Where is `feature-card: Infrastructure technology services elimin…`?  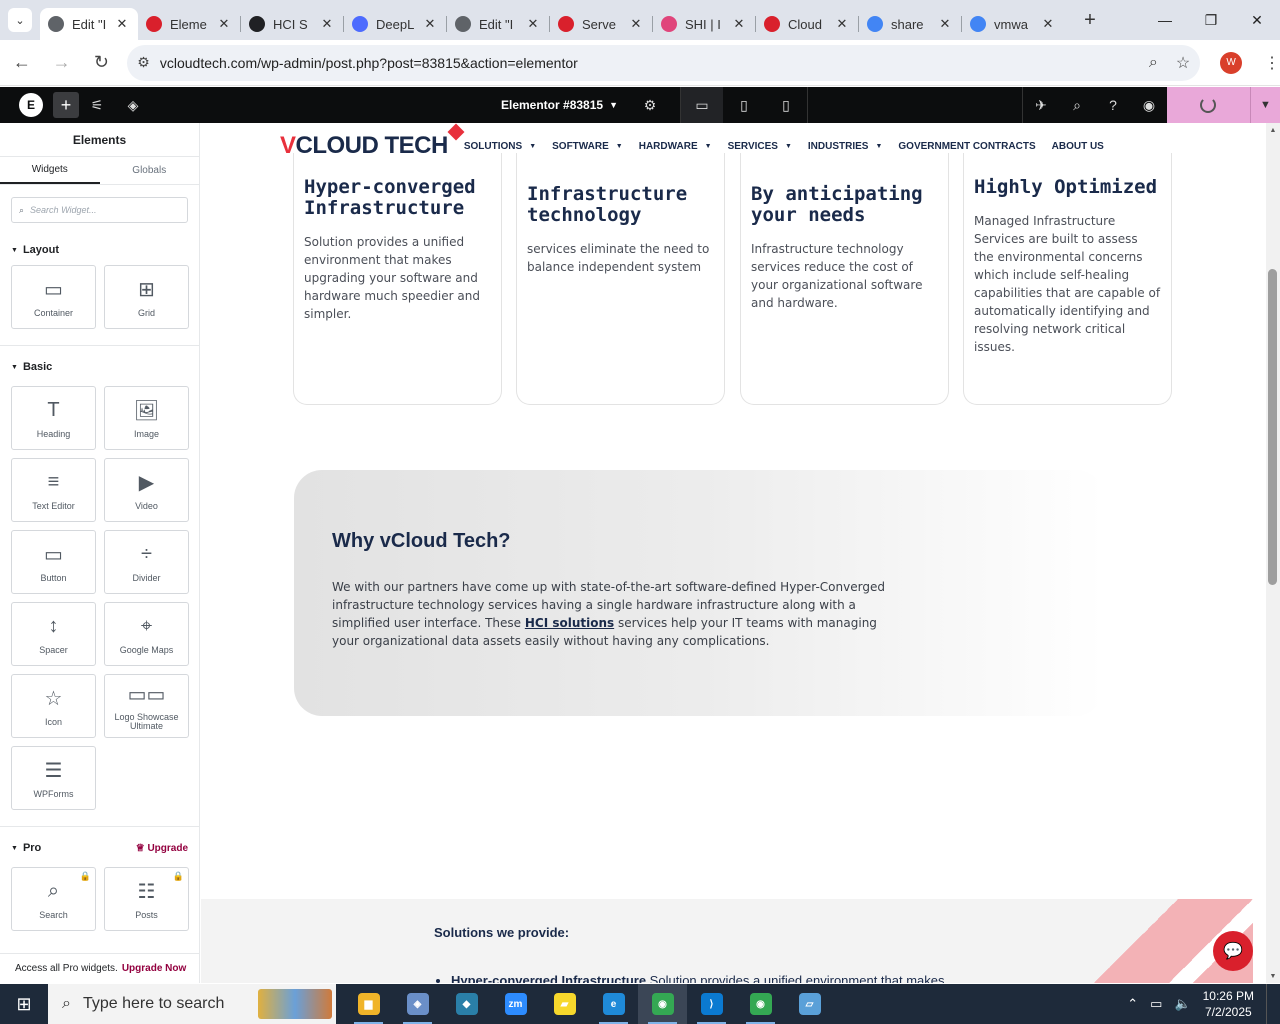 feature-card: Infrastructure technology services elimin… is located at coordinates (620, 279).